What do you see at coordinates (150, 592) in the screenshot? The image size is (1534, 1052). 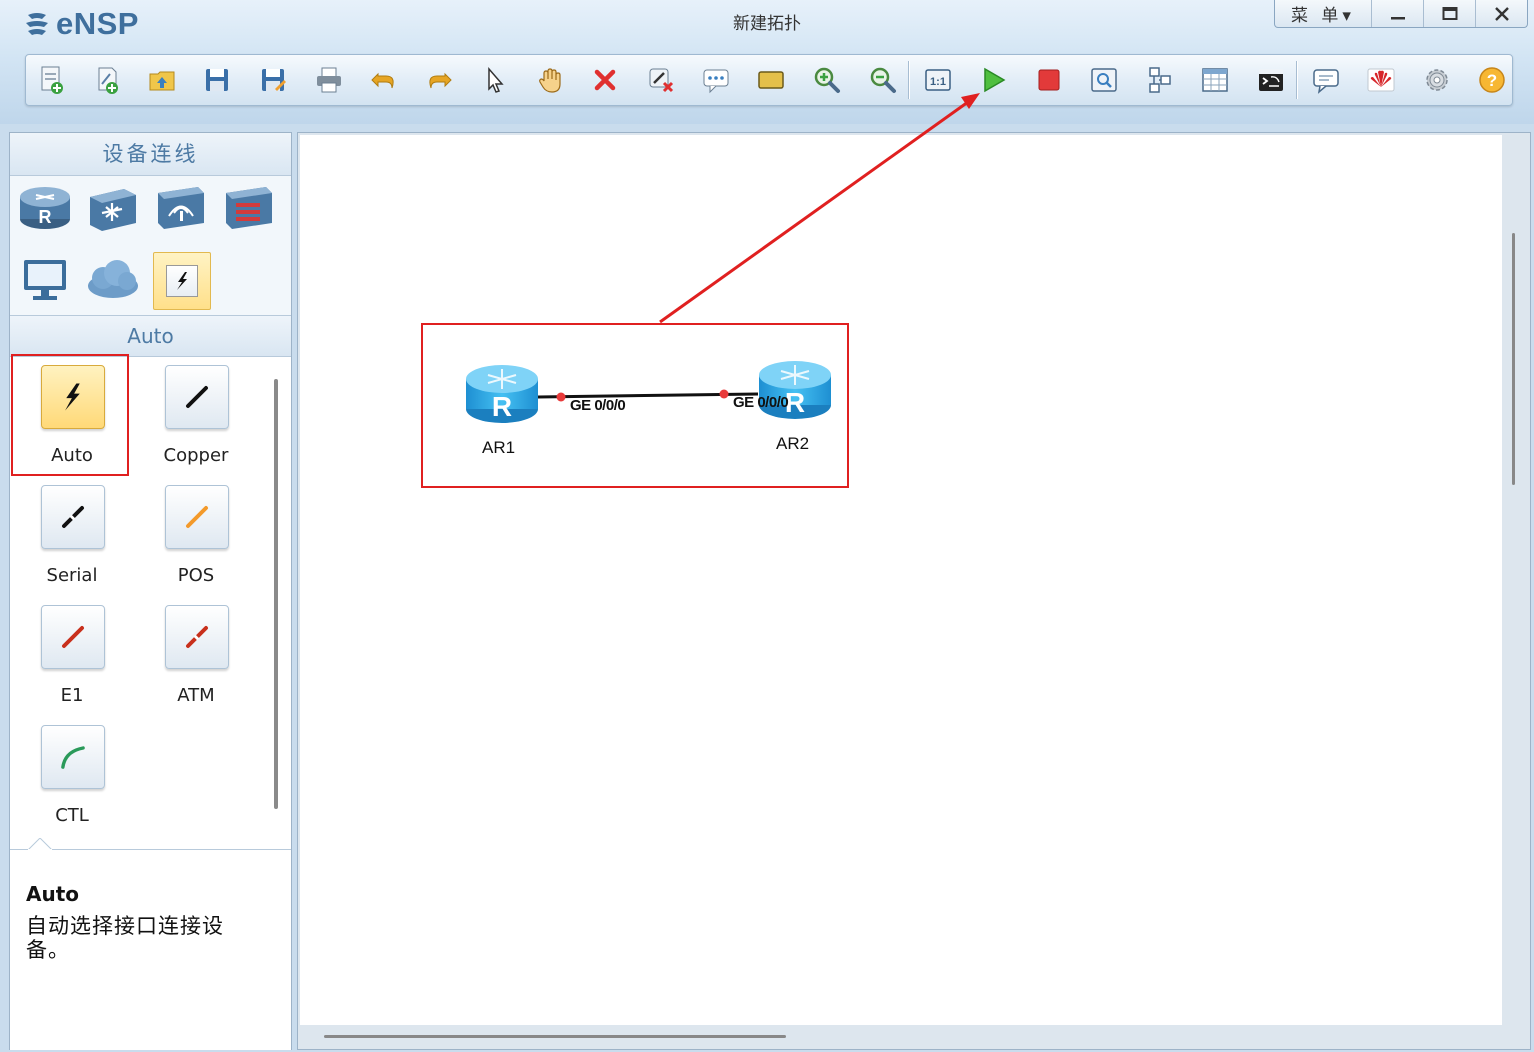 I see `link-type-list: Auto Copper Serial POS E1 ATM CTL` at bounding box center [150, 592].